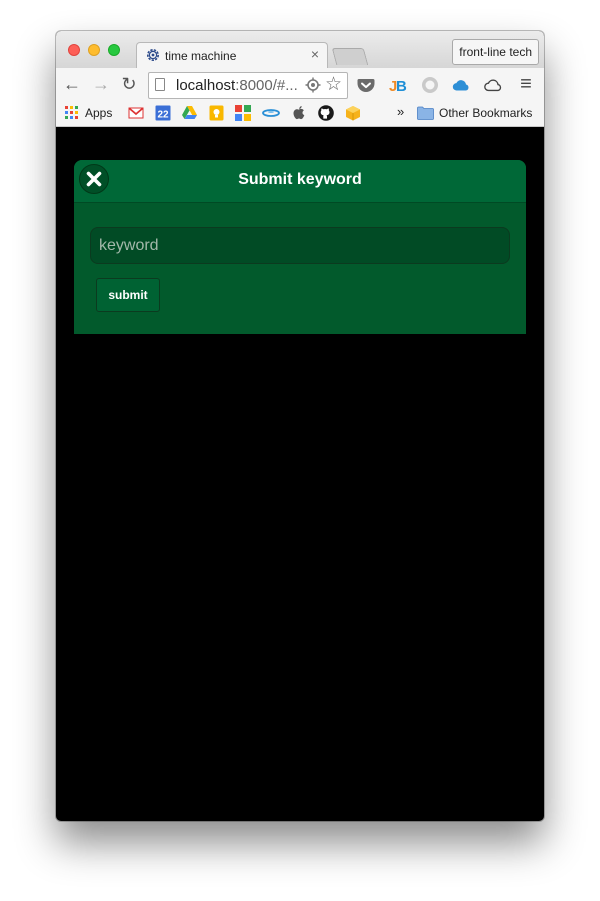 The width and height of the screenshot is (600, 901). Describe the element at coordinates (495, 52) in the screenshot. I see `profile-button: front-line tech` at that location.